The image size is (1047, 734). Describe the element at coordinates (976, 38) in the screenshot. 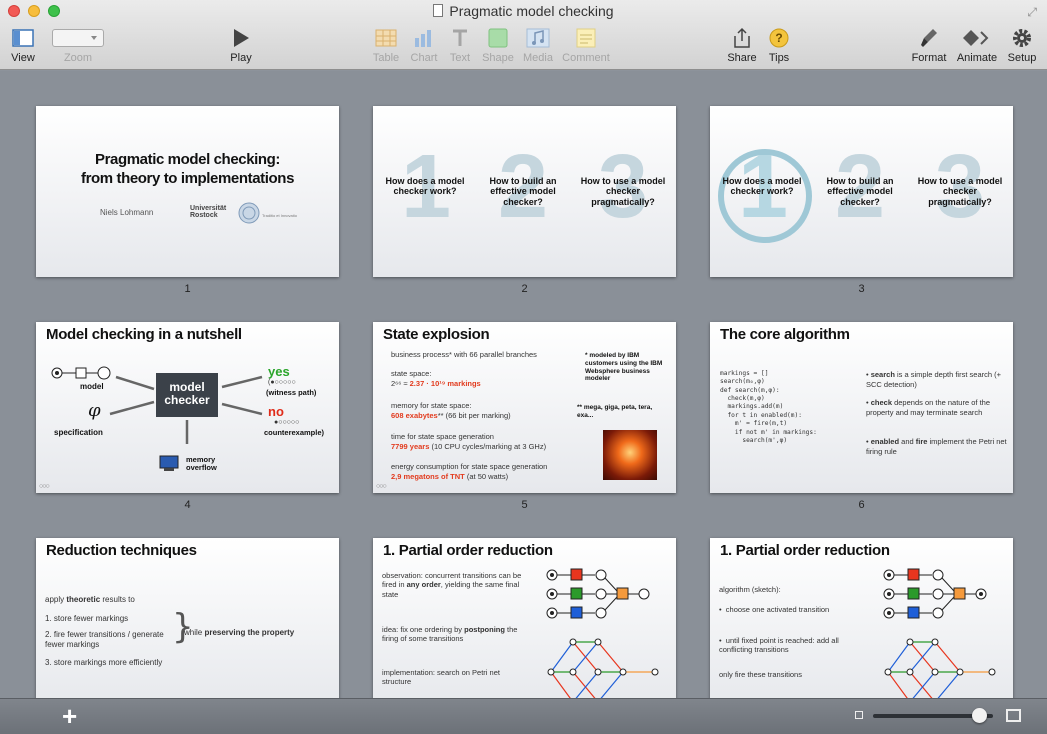

I see `animate-icon` at that location.